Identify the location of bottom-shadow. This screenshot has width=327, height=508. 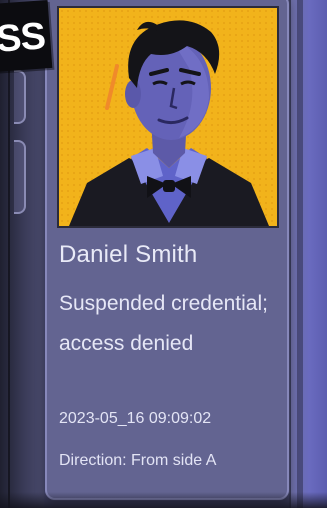
(163, 500).